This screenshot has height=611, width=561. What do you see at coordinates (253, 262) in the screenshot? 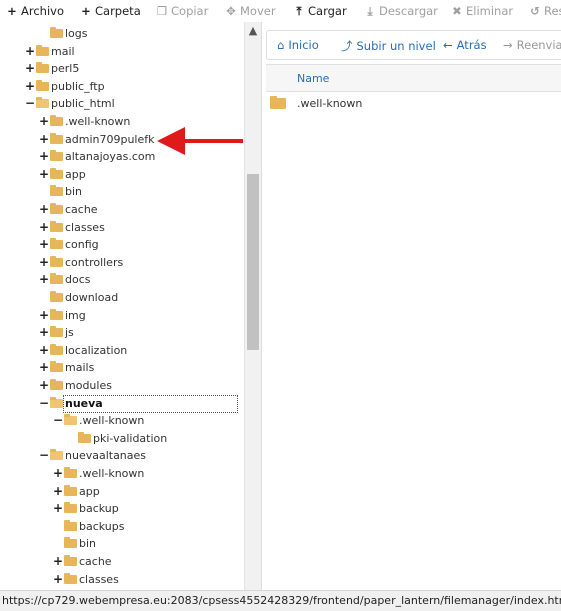
I see `scrollbar-thumb` at bounding box center [253, 262].